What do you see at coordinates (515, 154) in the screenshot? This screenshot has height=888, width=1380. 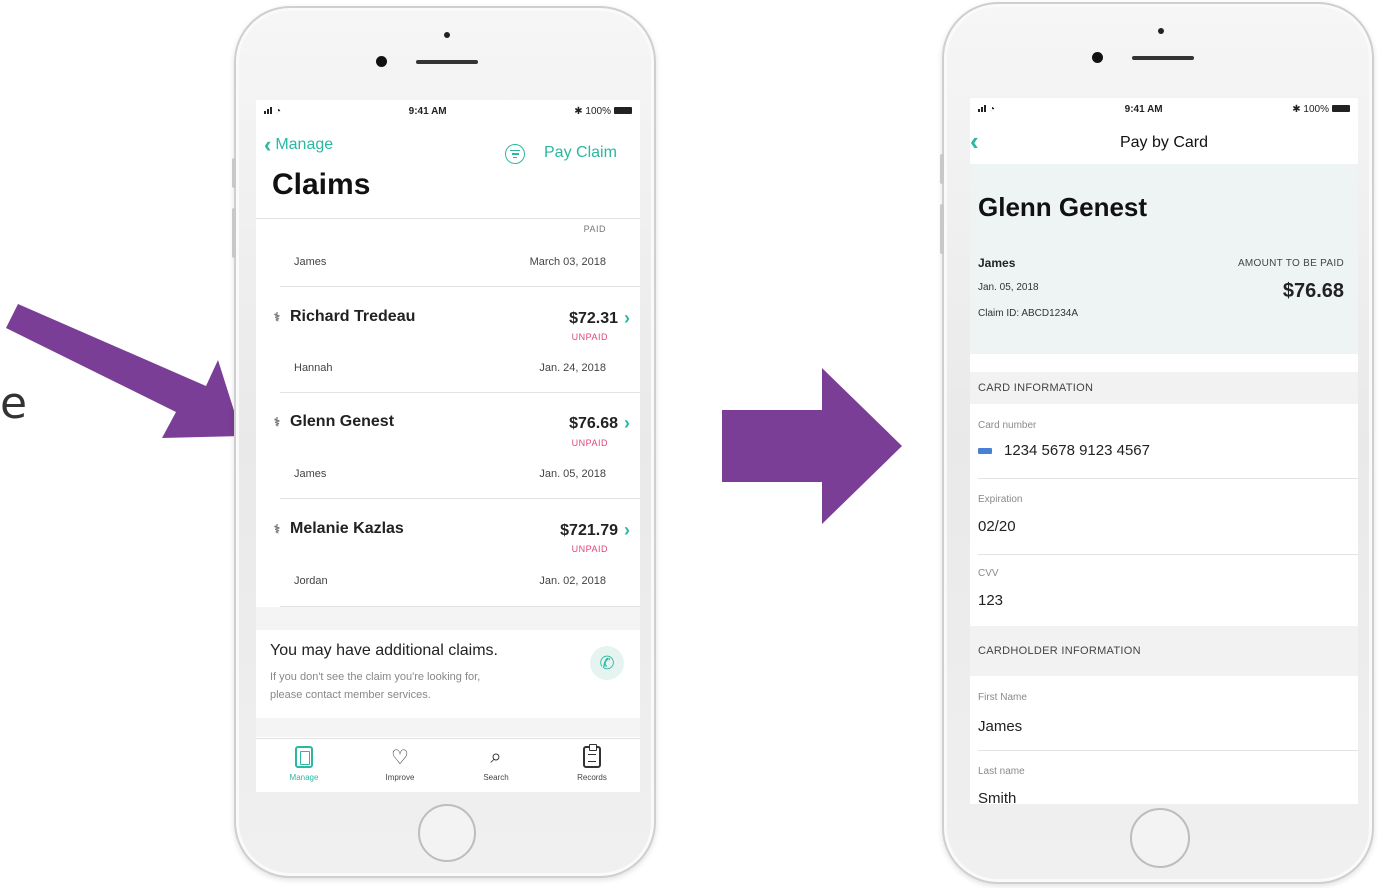 I see `filter-icon` at bounding box center [515, 154].